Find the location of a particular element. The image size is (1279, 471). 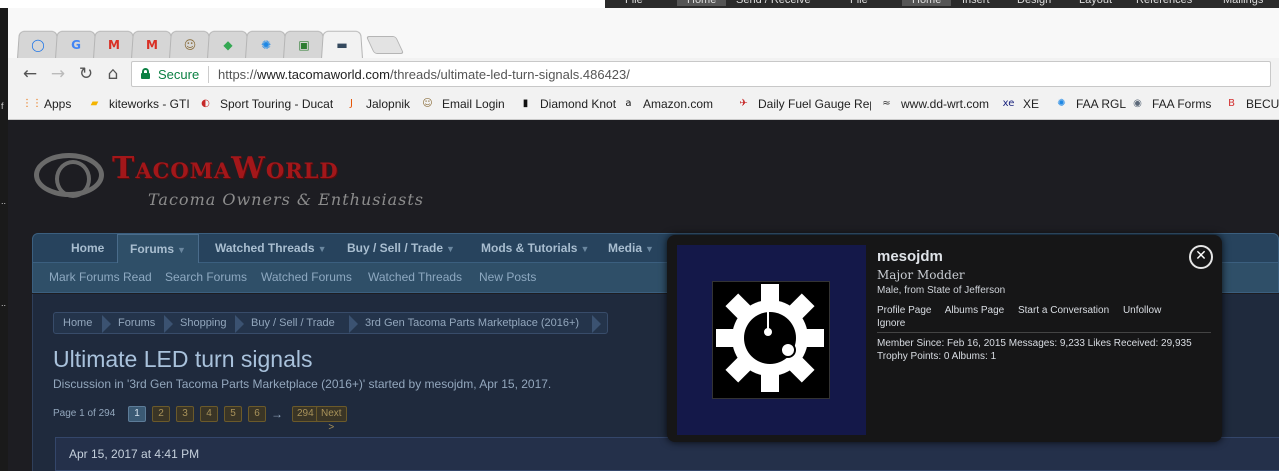

home-icon: ⌂ is located at coordinates (113, 74).